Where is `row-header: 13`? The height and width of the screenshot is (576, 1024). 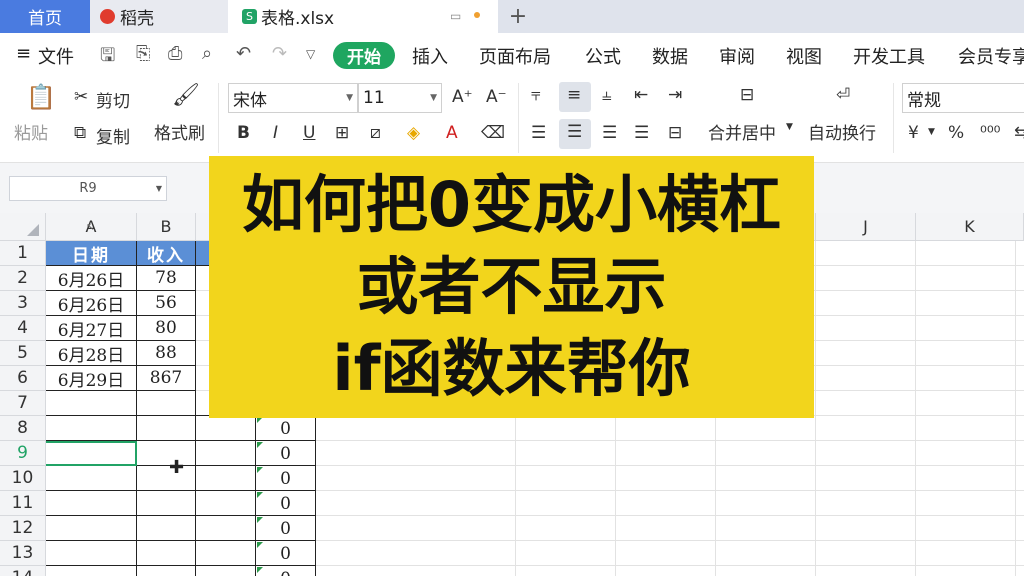 row-header: 13 is located at coordinates (23, 553).